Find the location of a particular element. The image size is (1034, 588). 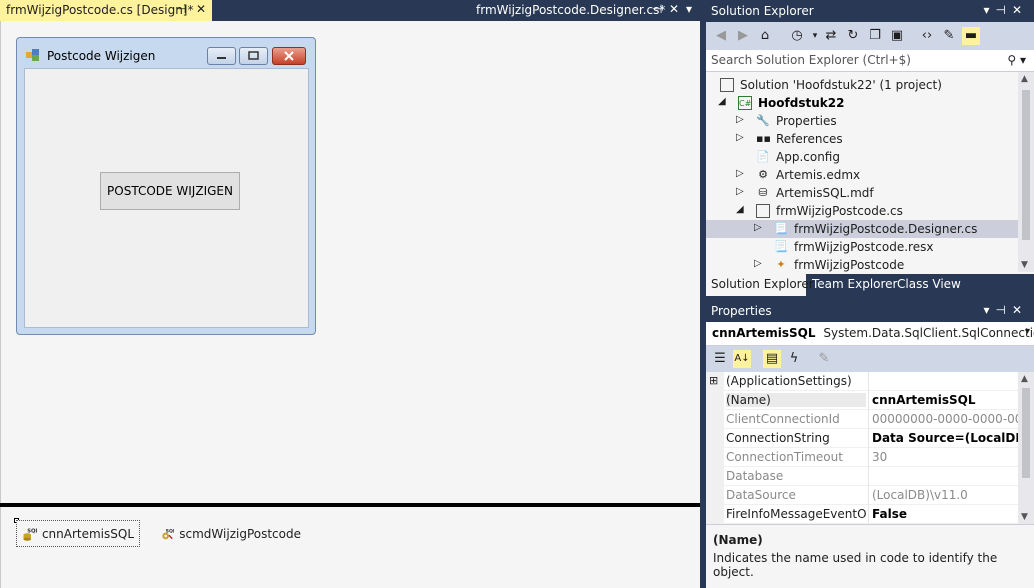

tree-item-project: ◢ C# Hoofdstuk22 is located at coordinates (862, 103).